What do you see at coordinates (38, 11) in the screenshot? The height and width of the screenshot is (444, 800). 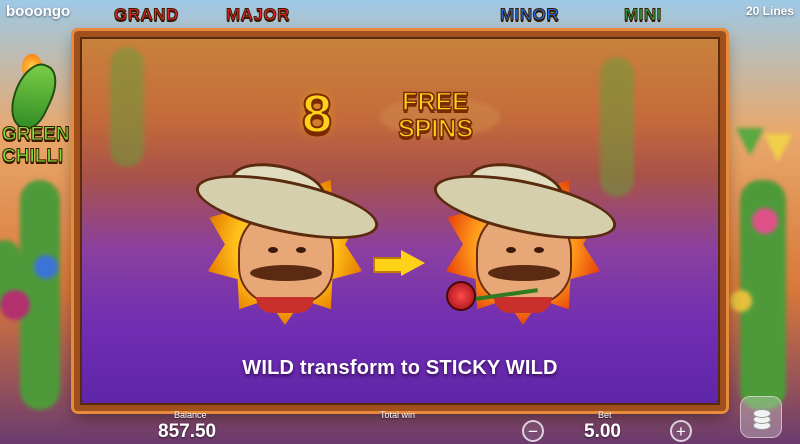 I see `brand-logo: booongo` at bounding box center [38, 11].